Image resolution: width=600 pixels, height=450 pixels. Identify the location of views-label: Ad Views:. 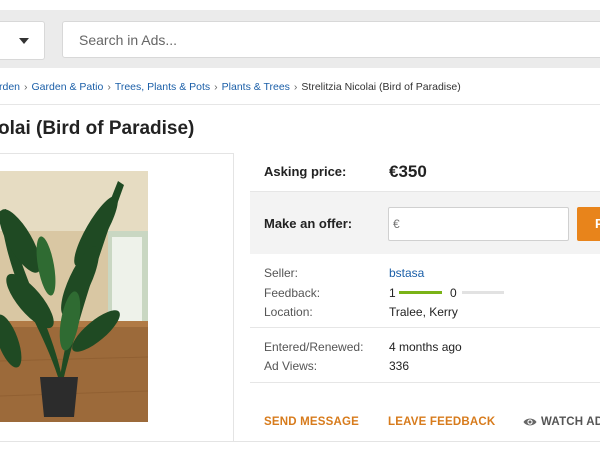
(291, 366).